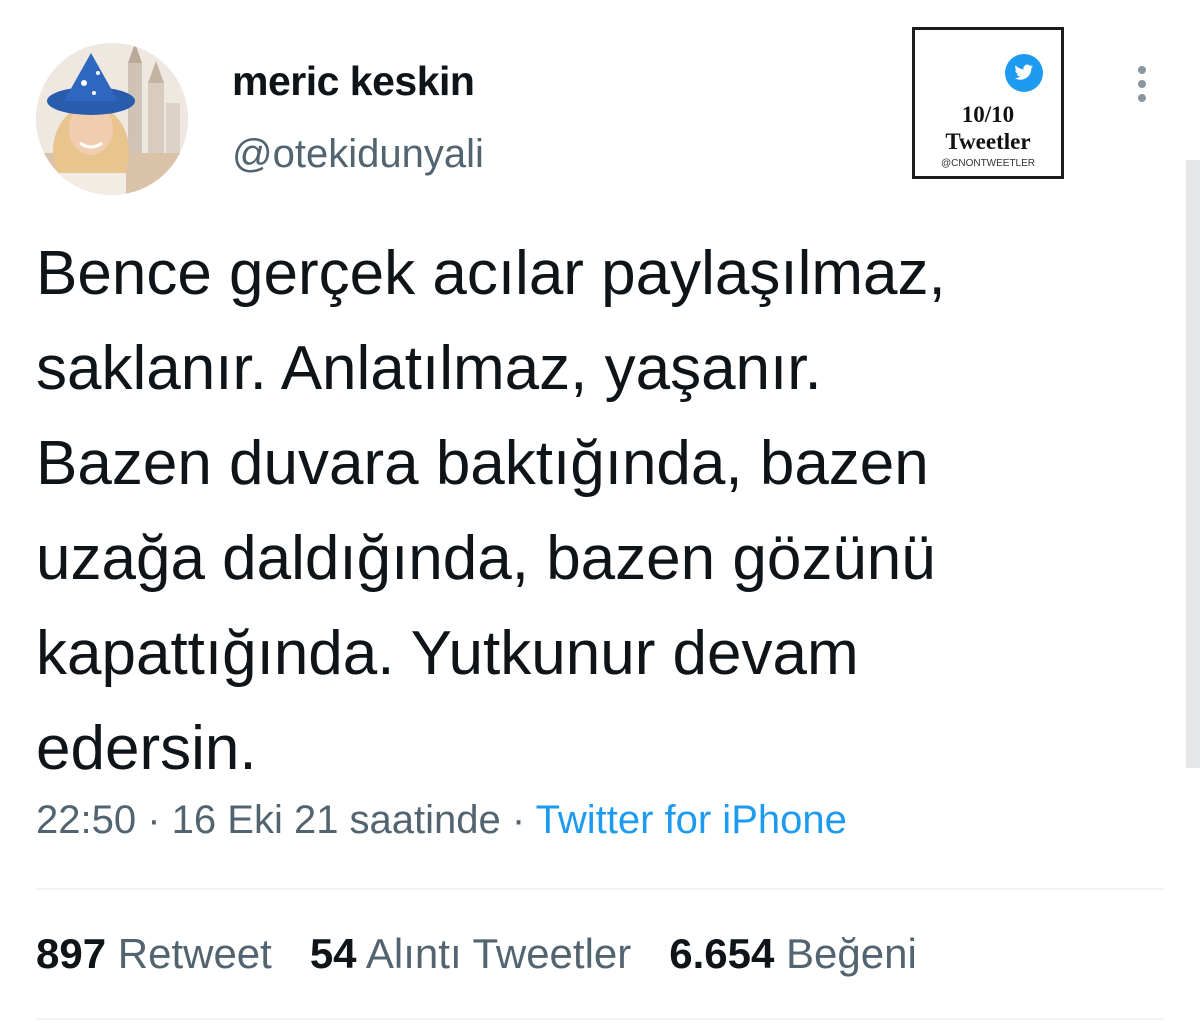 This screenshot has width=1200, height=1023. Describe the element at coordinates (988, 114) in the screenshot. I see `watermark-count: 10/10` at that location.